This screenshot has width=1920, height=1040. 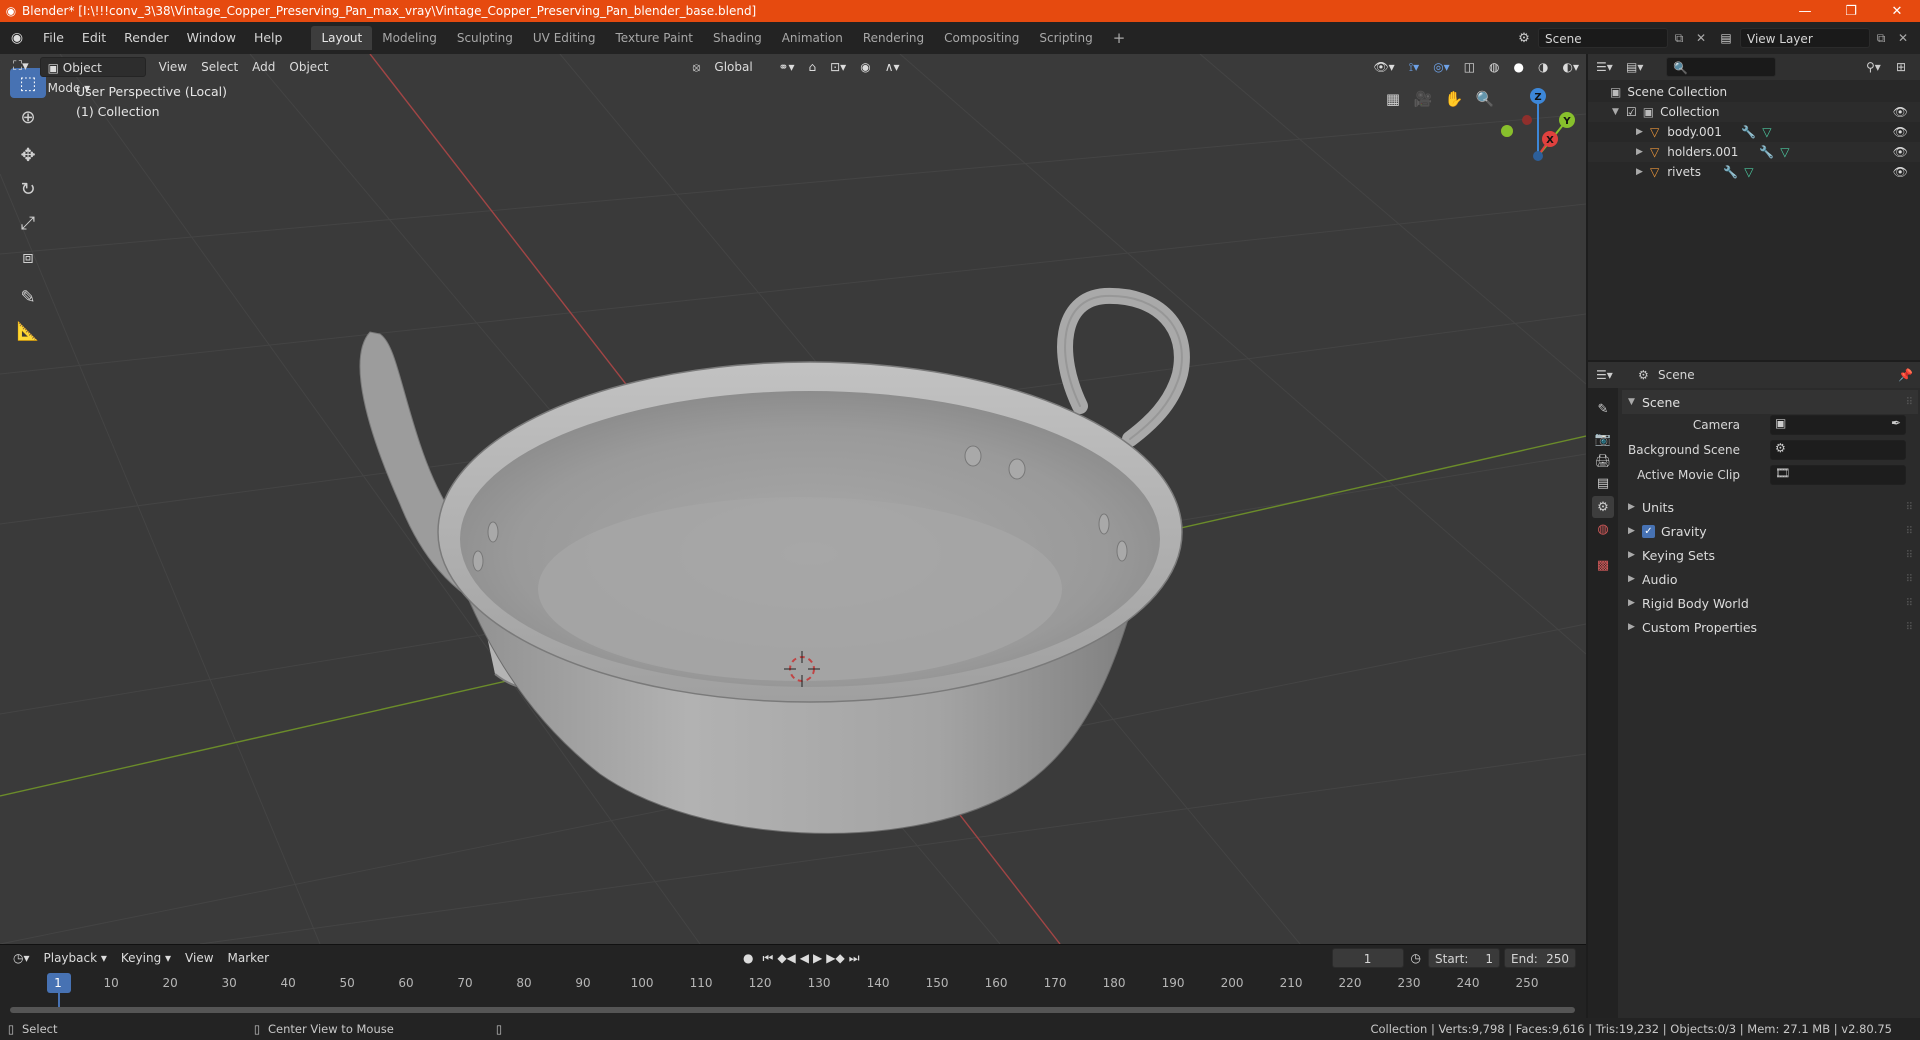 What do you see at coordinates (1603, 439) in the screenshot?
I see `render-tab-icon: 📷` at bounding box center [1603, 439].